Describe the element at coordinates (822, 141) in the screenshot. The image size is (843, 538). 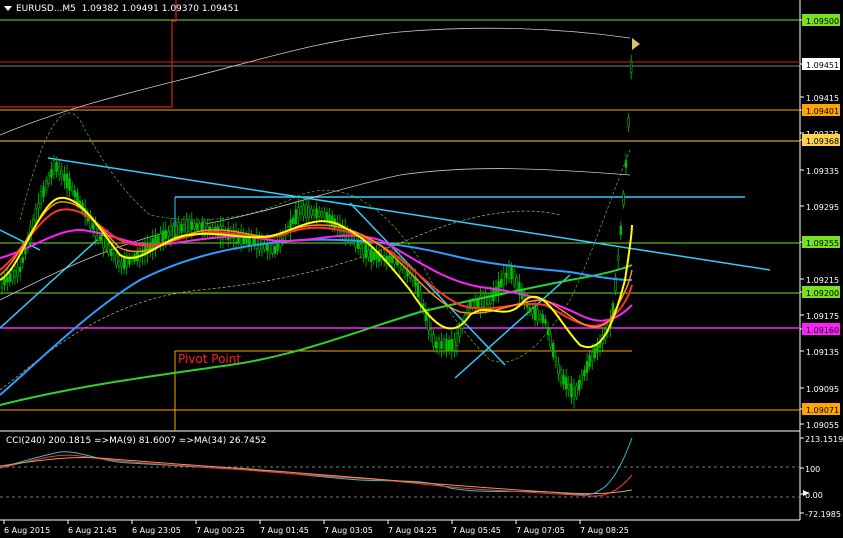
I see `price-tick-label: 1.09368` at that location.